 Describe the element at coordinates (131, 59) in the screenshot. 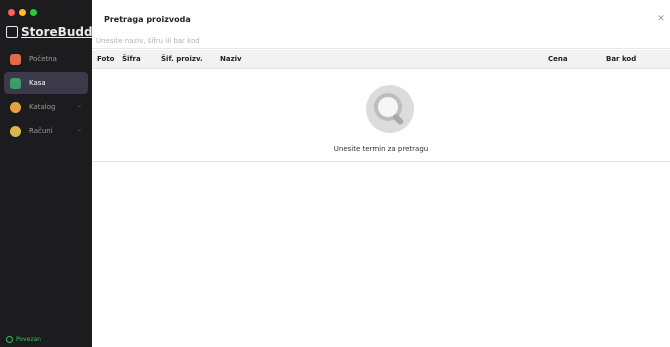

I see `column-sifra: Šifra` at that location.